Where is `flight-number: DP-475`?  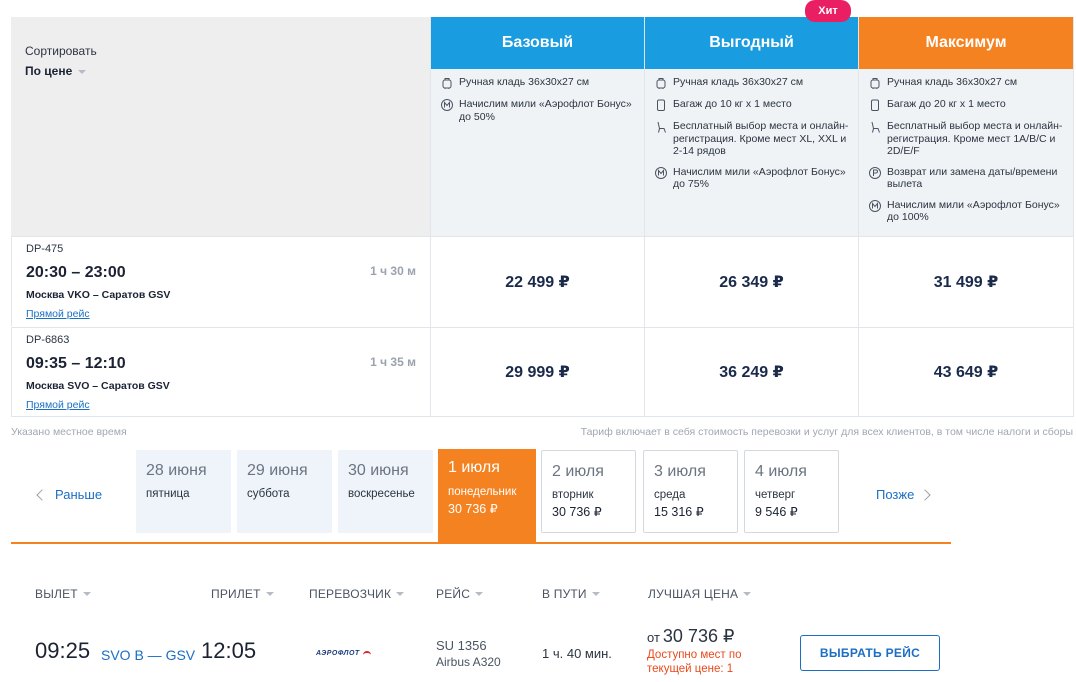
flight-number: DP-475 is located at coordinates (45, 249).